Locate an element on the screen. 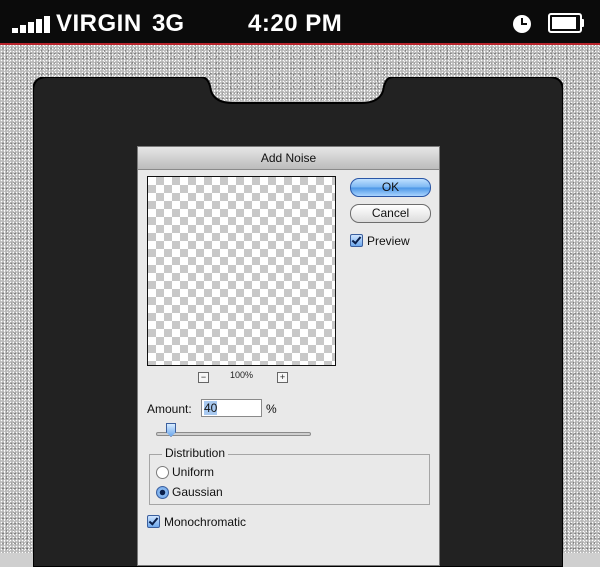  amount-slider-track is located at coordinates (233, 434).